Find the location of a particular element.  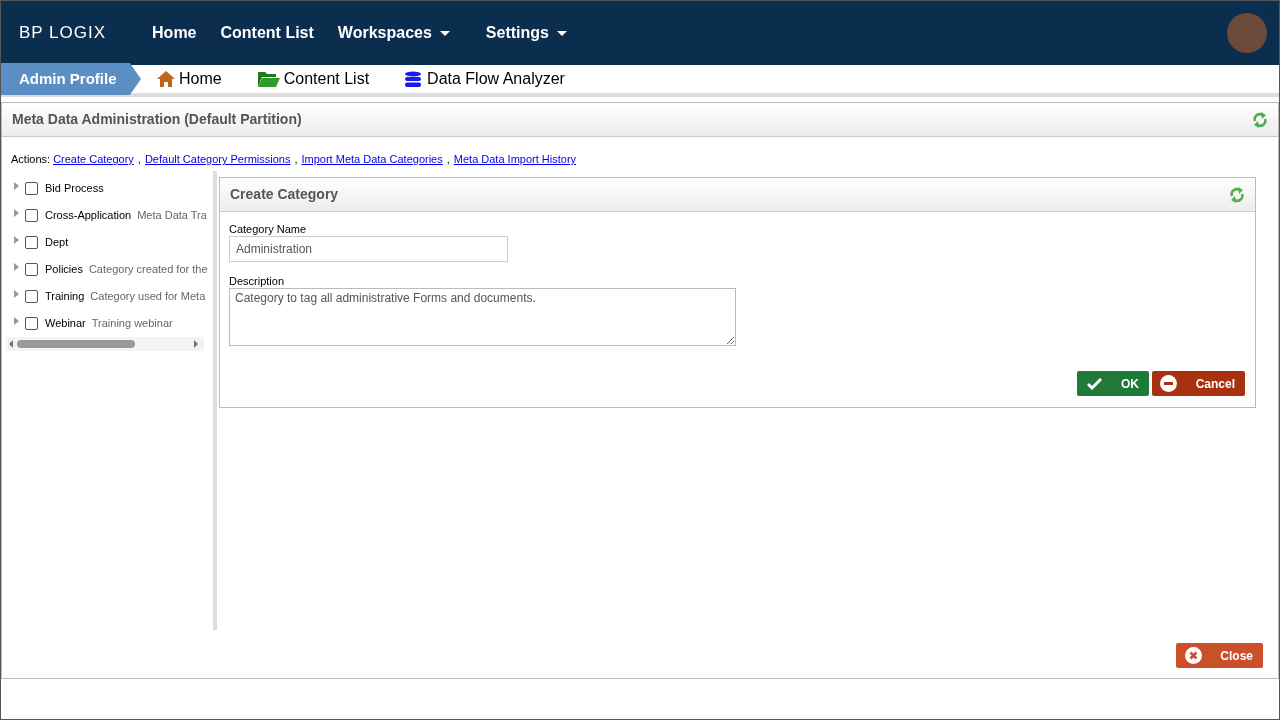

cancel-button: Cancel is located at coordinates (1198, 383).